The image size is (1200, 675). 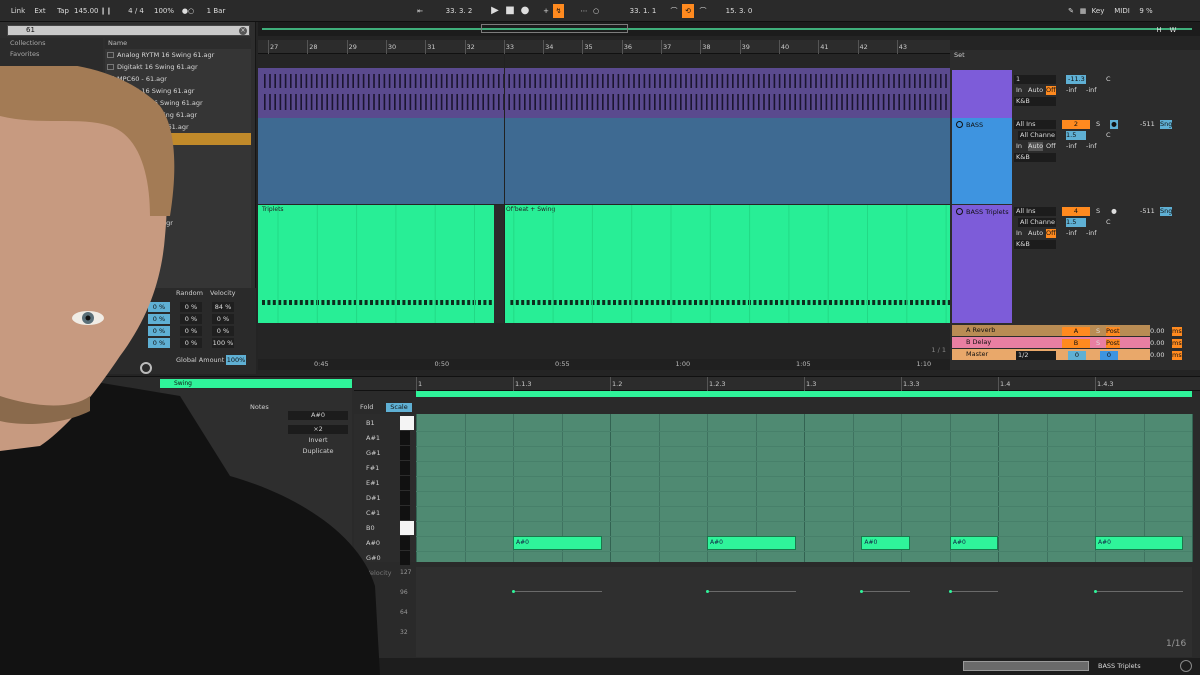 I want to click on ext-button: Ext, so click(x=40, y=11).